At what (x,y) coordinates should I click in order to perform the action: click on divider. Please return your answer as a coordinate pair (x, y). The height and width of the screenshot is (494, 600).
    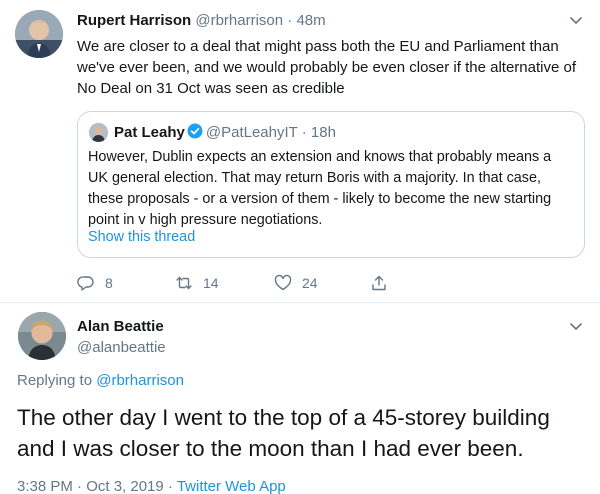
    Looking at the image, I should click on (300, 302).